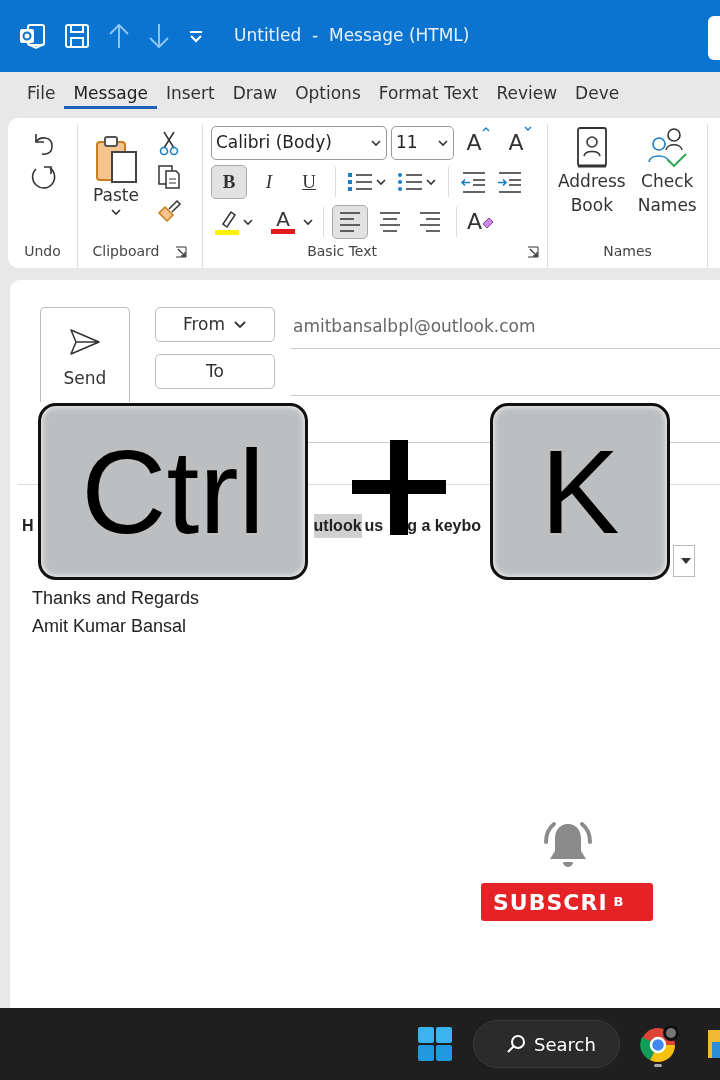 The height and width of the screenshot is (1080, 720). What do you see at coordinates (173, 491) in the screenshot?
I see `keyboard-key: Ctrl` at bounding box center [173, 491].